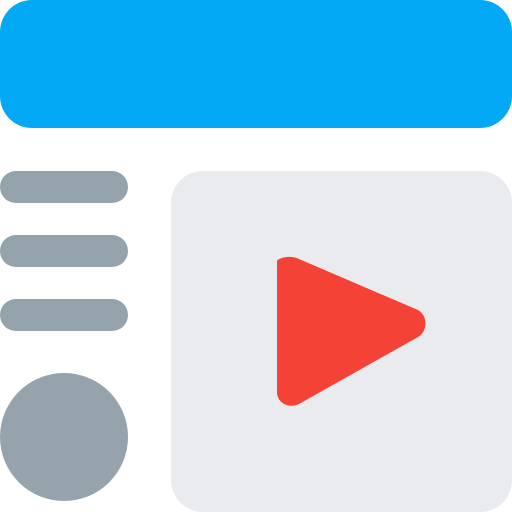 Image resolution: width=512 pixels, height=512 pixels. I want to click on play-triangle, so click(351, 331).